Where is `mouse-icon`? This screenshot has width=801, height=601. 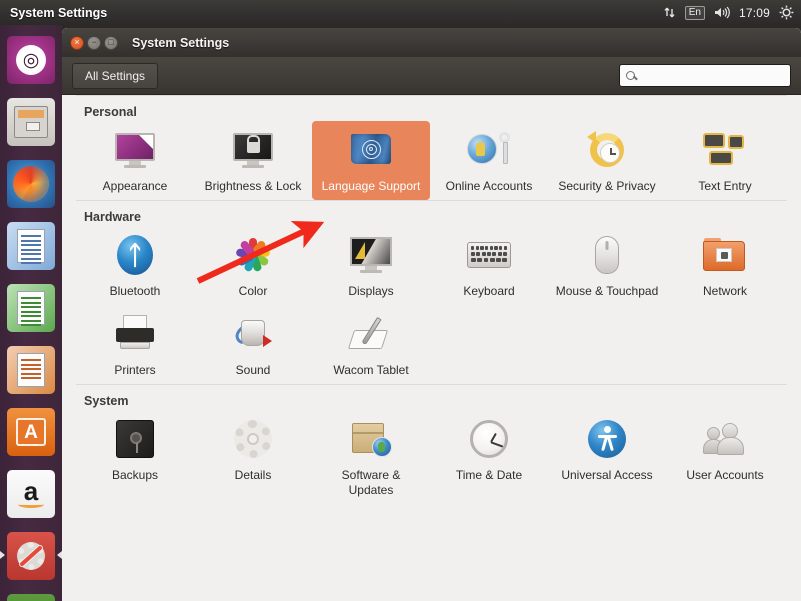
mouse-icon is located at coordinates (607, 255).